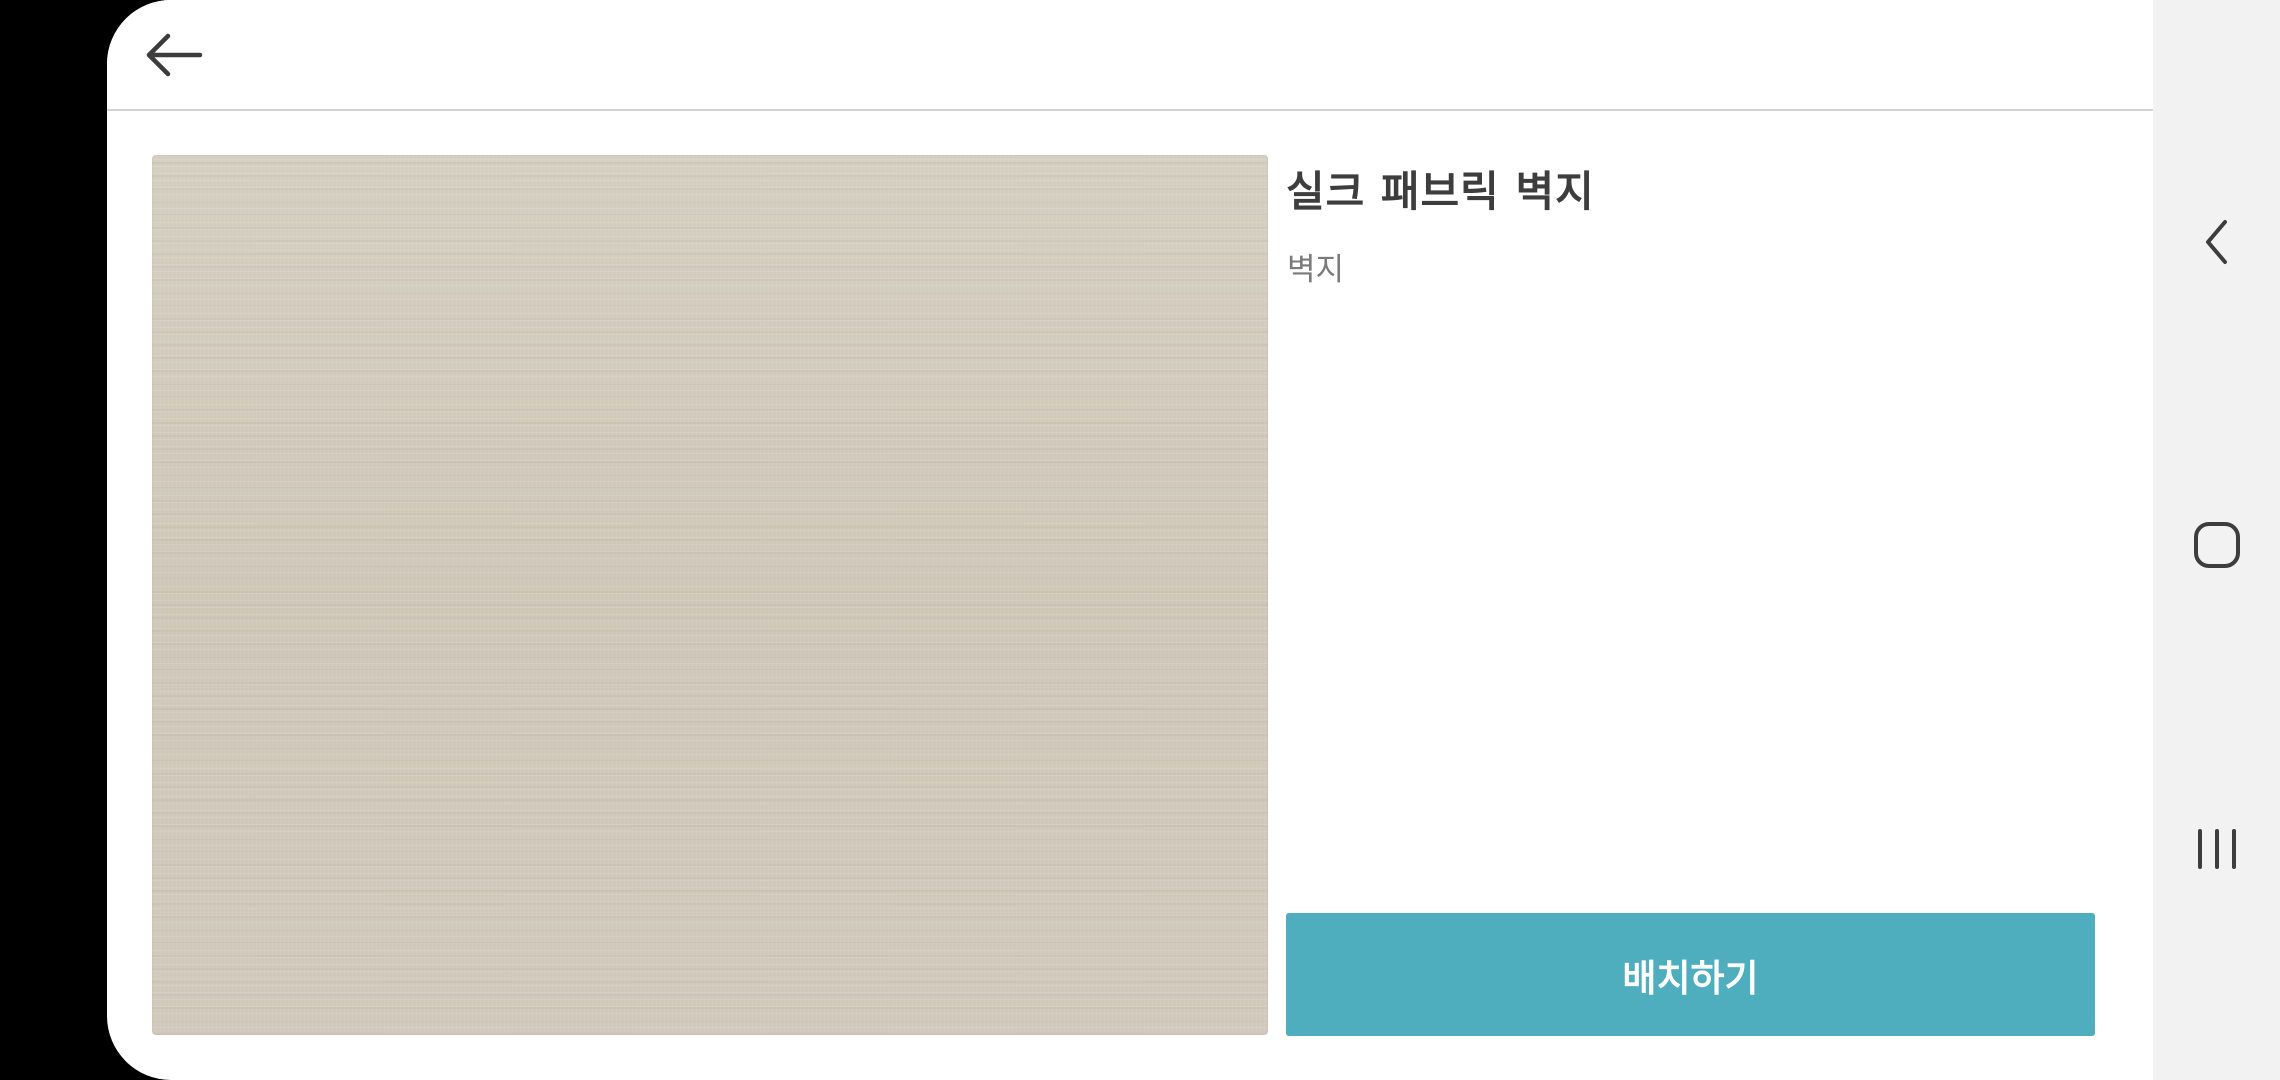 This screenshot has height=1080, width=2280. I want to click on system-back-button, so click(2216, 242).